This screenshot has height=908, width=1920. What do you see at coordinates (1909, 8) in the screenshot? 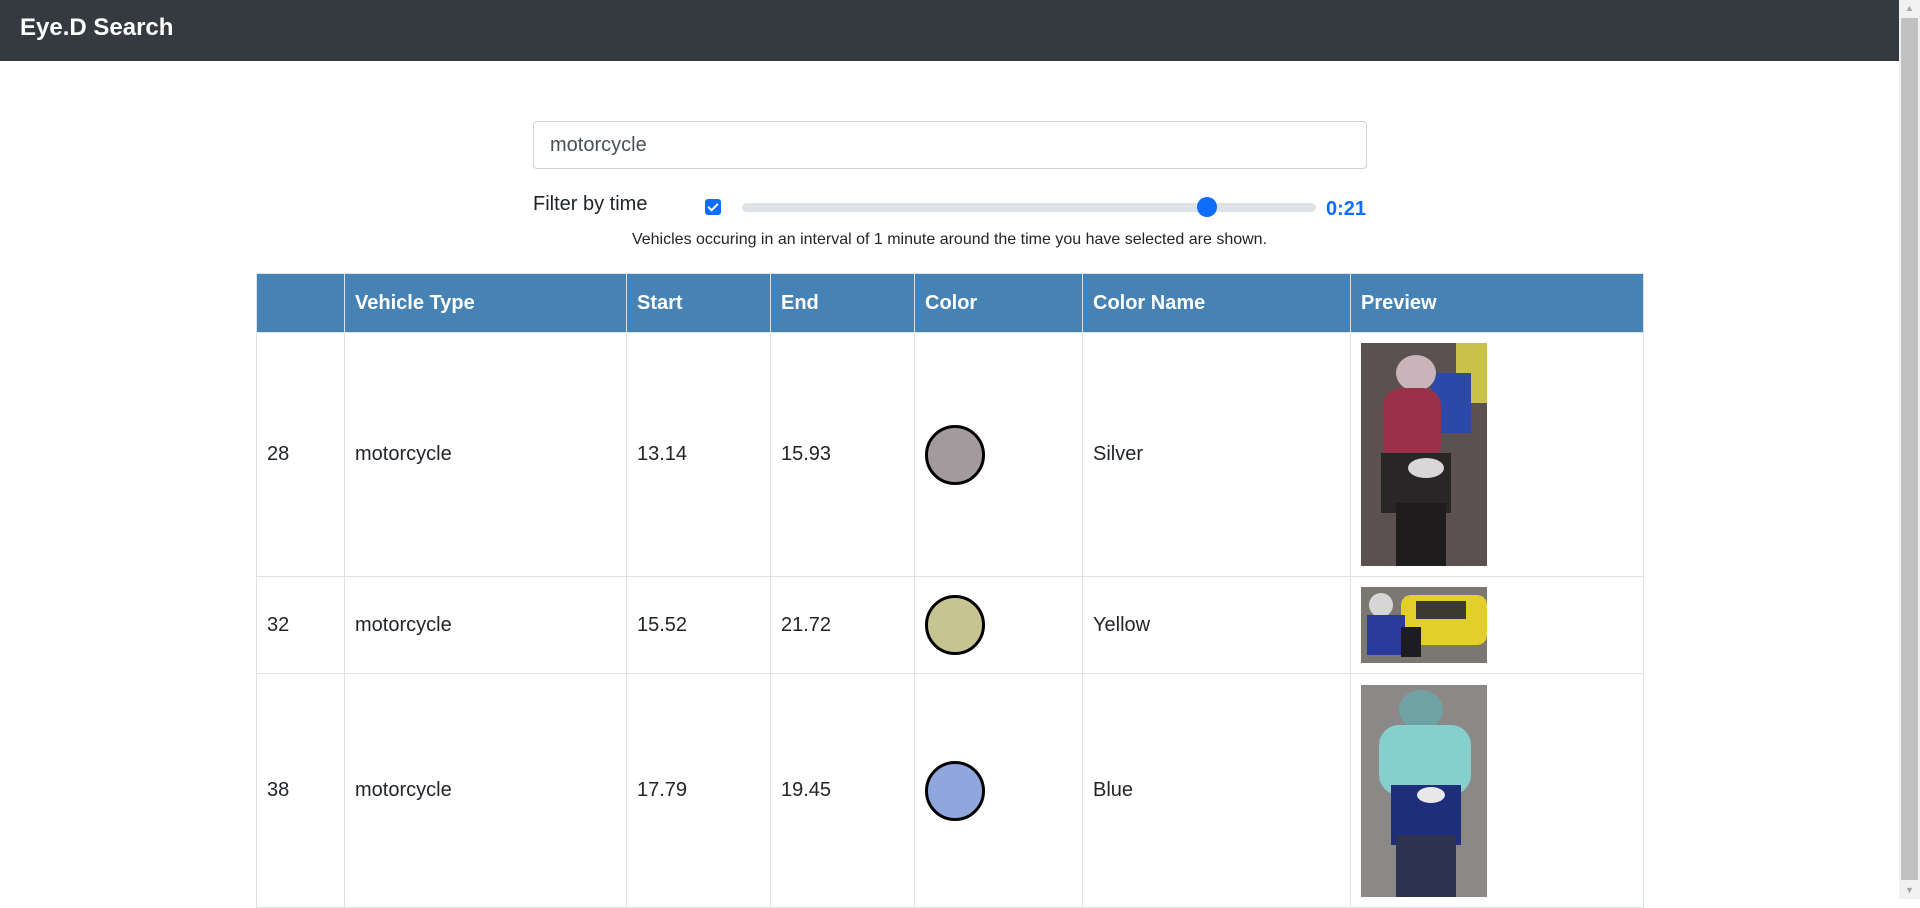
I see `scroll-up-arrow-icon: ▲` at bounding box center [1909, 8].